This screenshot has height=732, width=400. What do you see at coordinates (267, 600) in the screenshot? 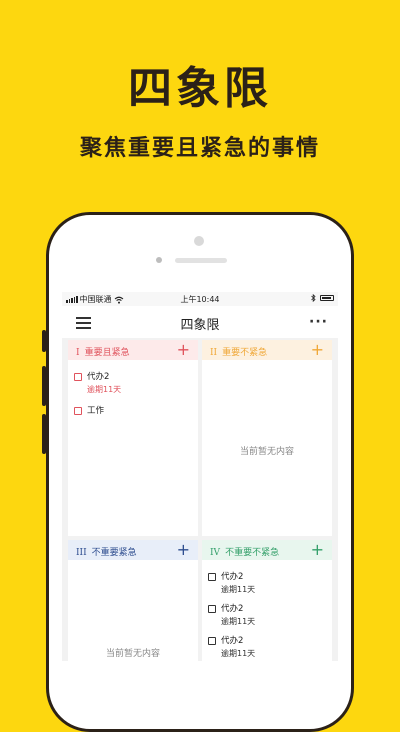
I see `quadrant-4: IV 不重要不紧急 + 代办2 逾期11天 代办2 逾期11天 代办2 逾期11天` at bounding box center [267, 600].